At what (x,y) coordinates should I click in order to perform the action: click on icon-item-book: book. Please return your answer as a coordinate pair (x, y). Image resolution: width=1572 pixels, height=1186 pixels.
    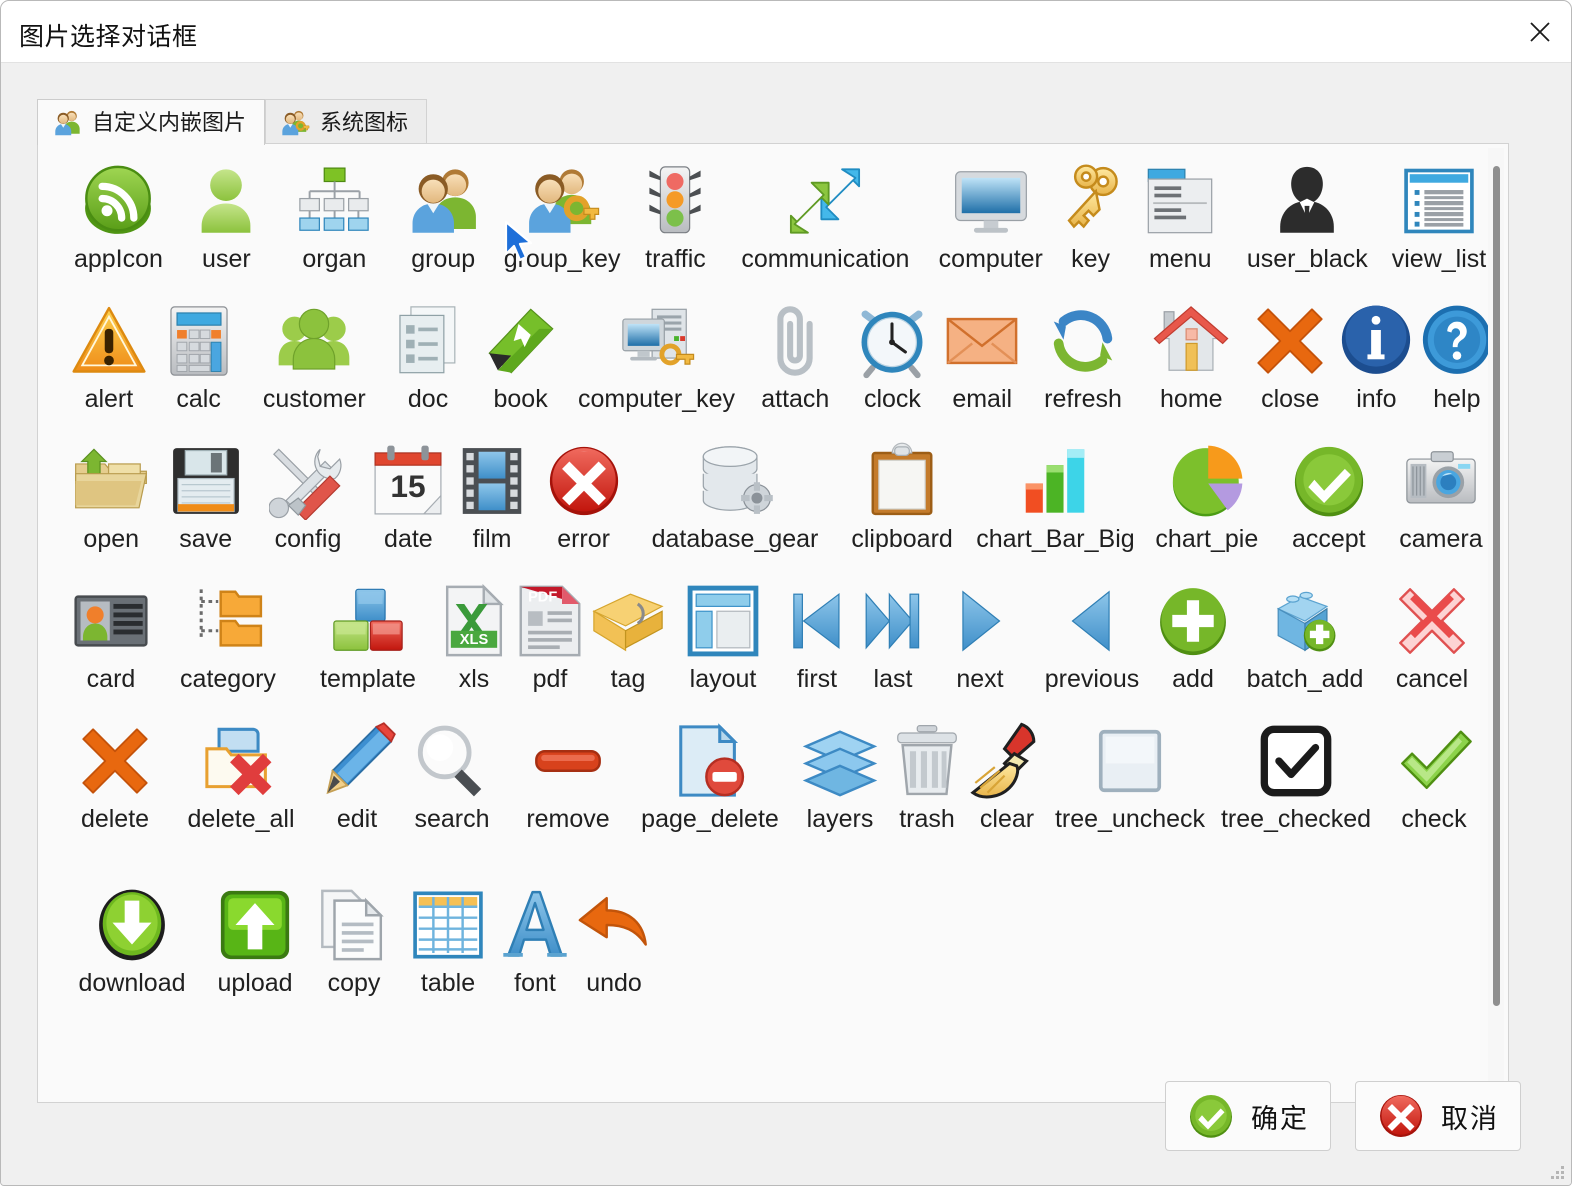
    Looking at the image, I should click on (520, 355).